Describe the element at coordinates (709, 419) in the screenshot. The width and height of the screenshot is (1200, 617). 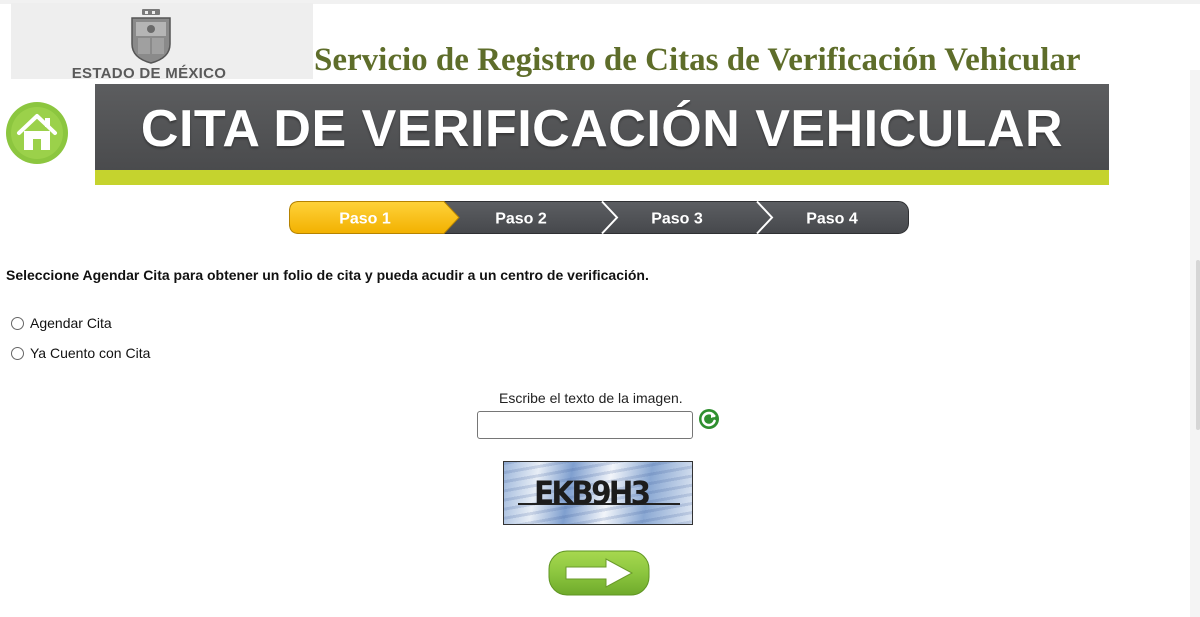
I see `refresh-icon` at that location.